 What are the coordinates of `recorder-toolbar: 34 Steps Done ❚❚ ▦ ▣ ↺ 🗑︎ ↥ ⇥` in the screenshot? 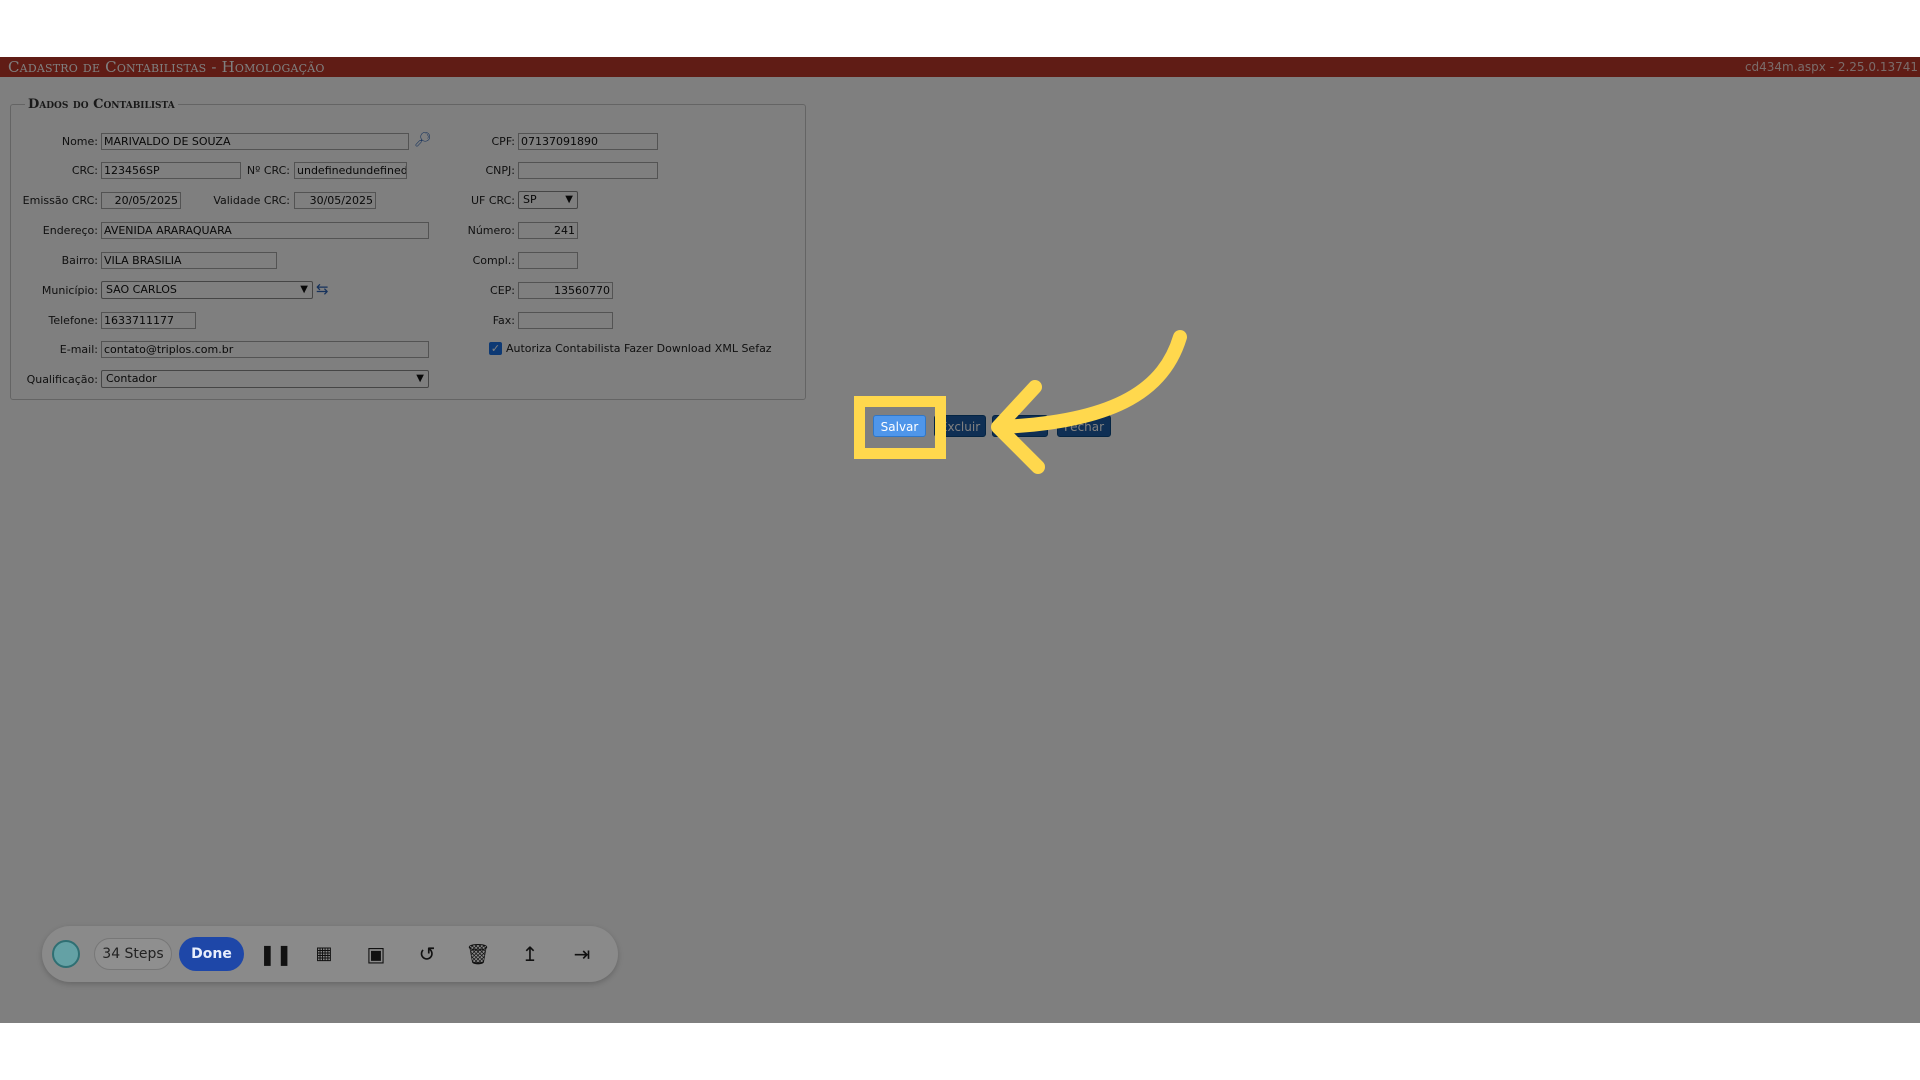 It's located at (330, 954).